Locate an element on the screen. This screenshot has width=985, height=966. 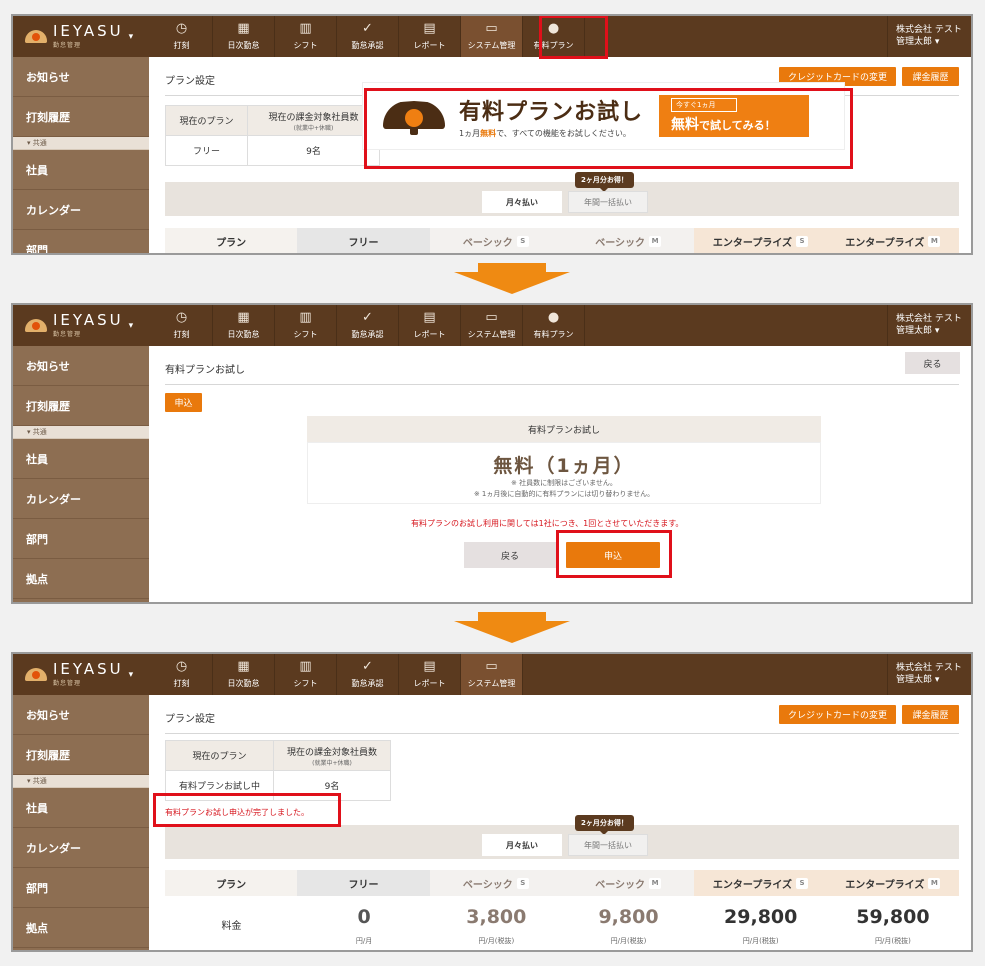
price-label: 料金 is located at coordinates (231, 926).